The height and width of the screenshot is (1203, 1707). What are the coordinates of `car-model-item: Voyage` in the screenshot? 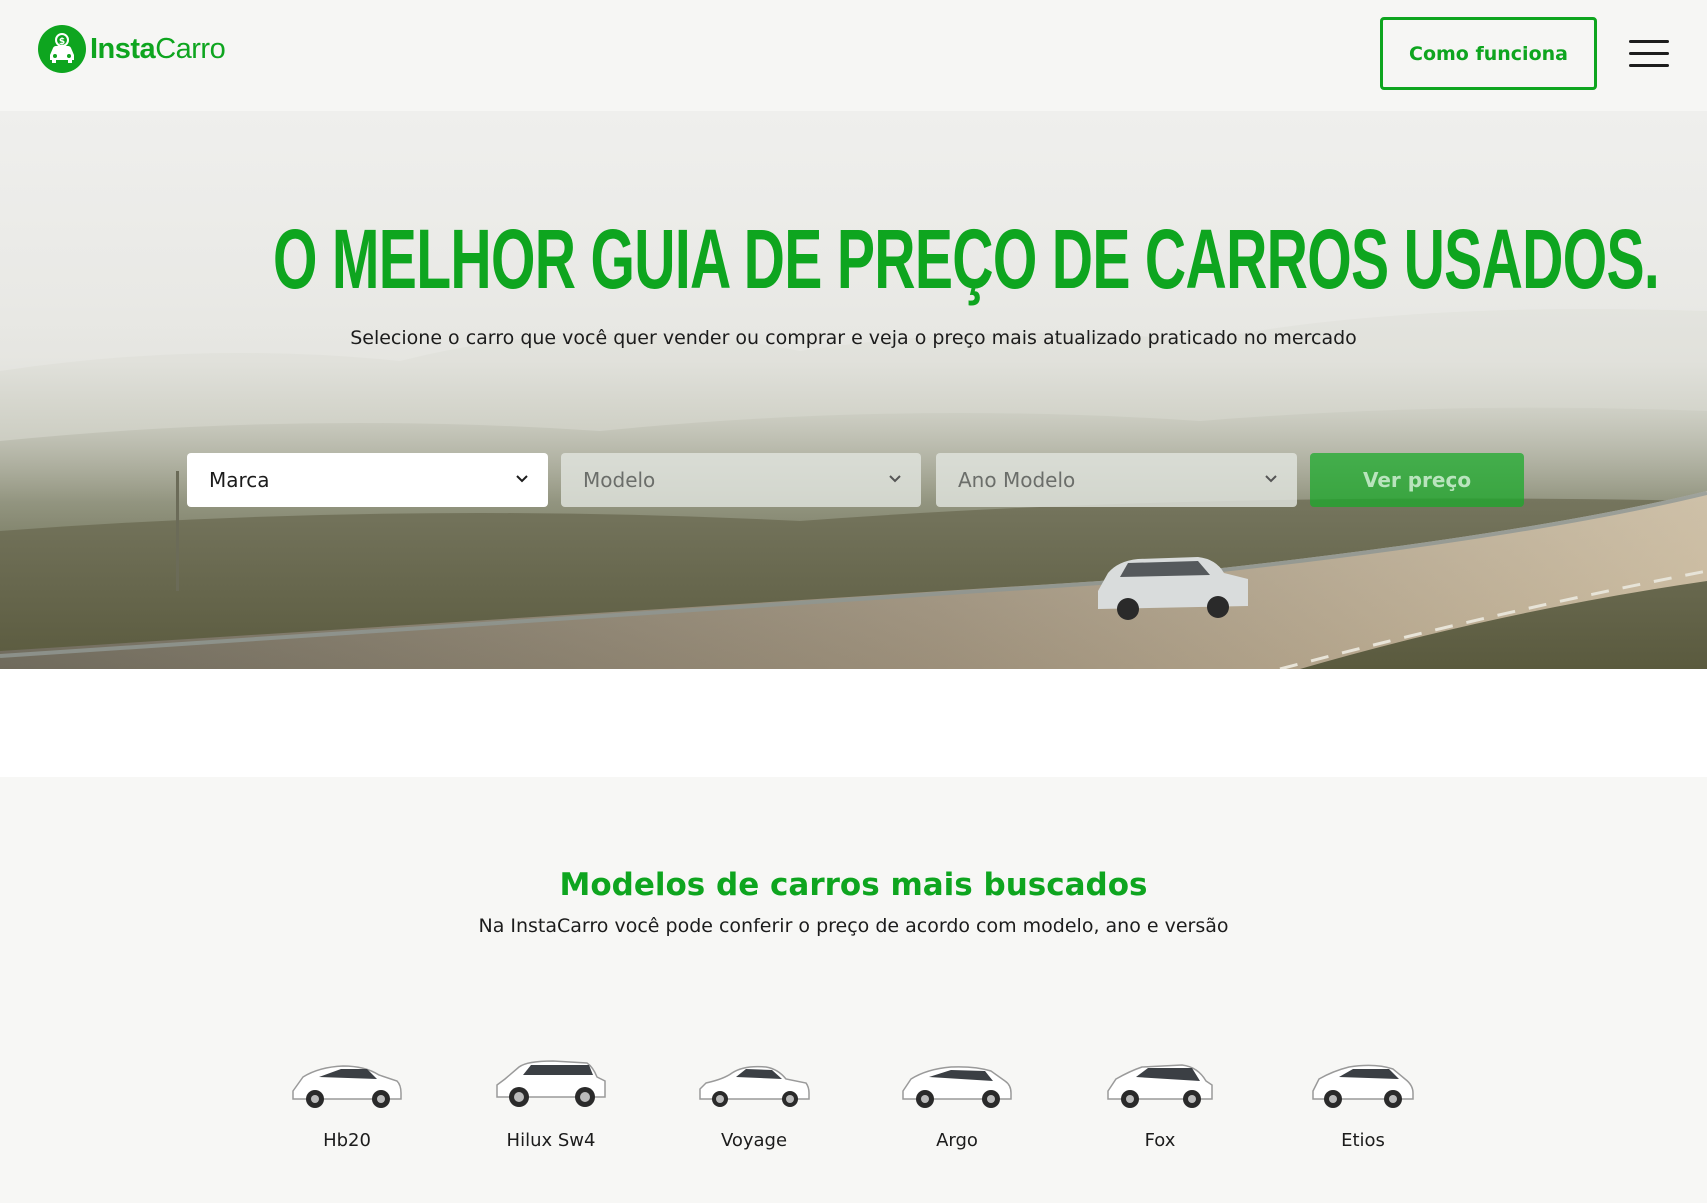 It's located at (754, 1110).